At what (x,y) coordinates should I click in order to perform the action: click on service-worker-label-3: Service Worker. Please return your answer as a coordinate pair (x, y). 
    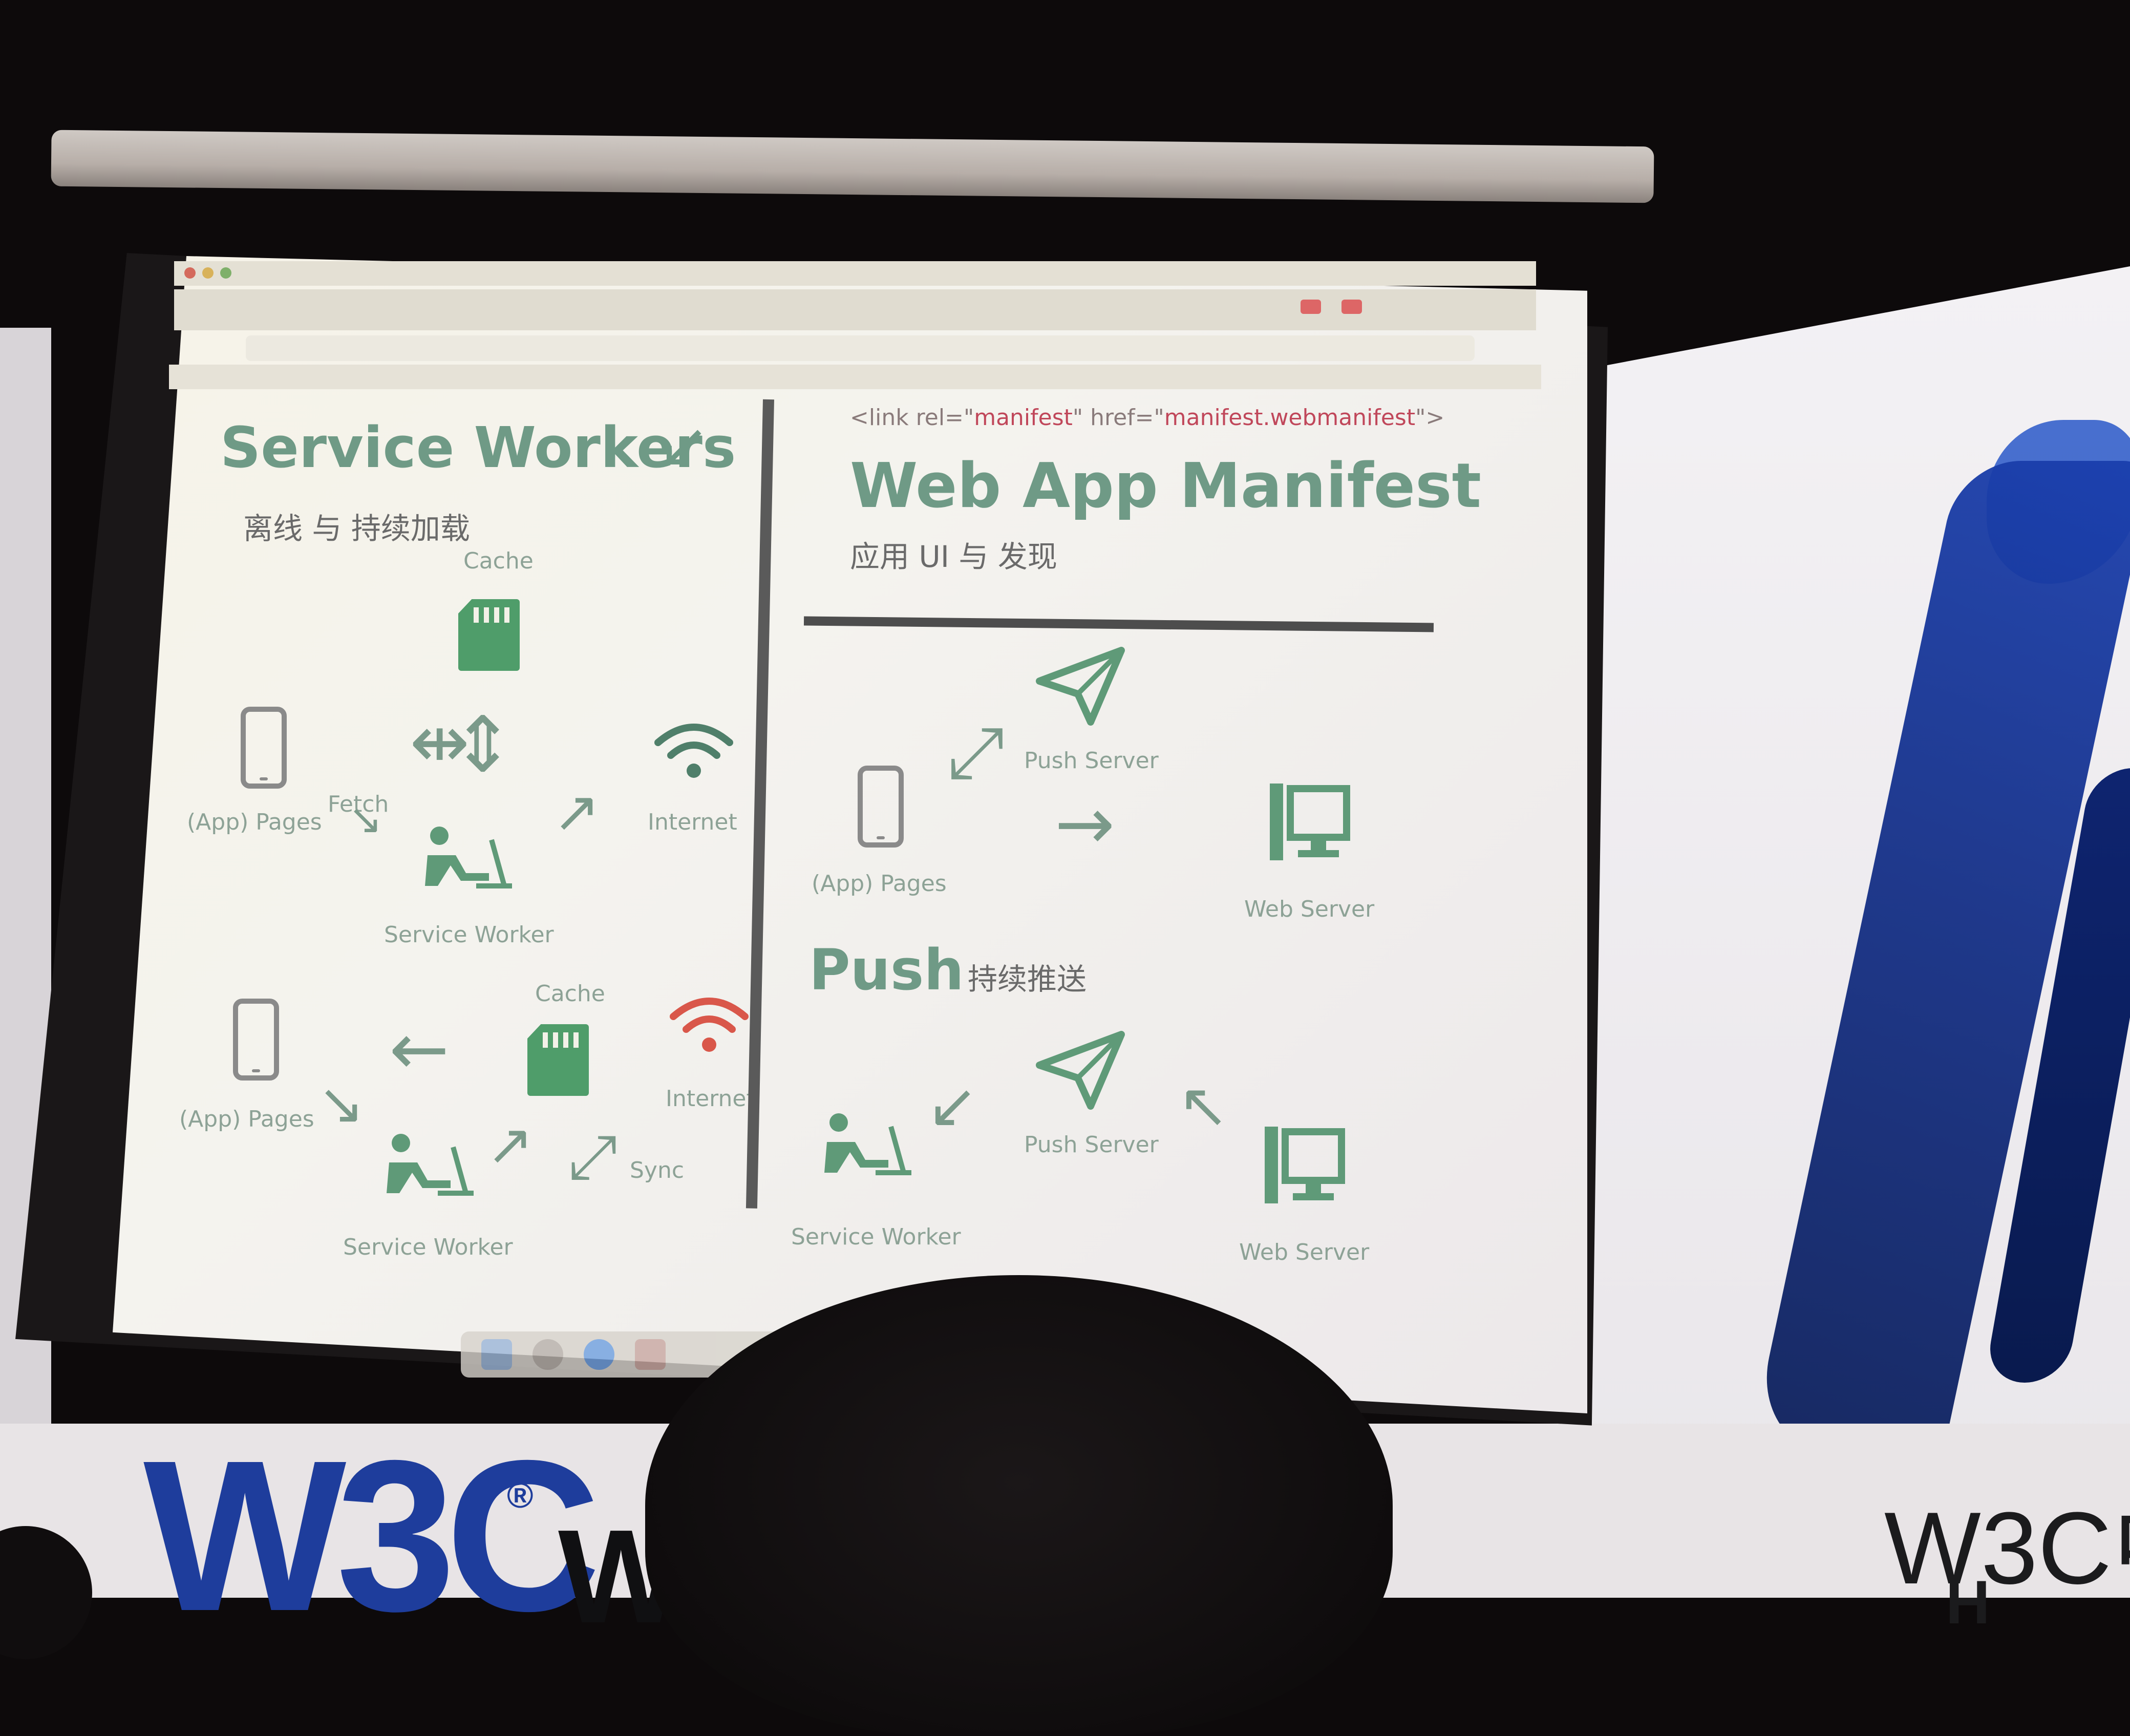
    Looking at the image, I should click on (876, 1237).